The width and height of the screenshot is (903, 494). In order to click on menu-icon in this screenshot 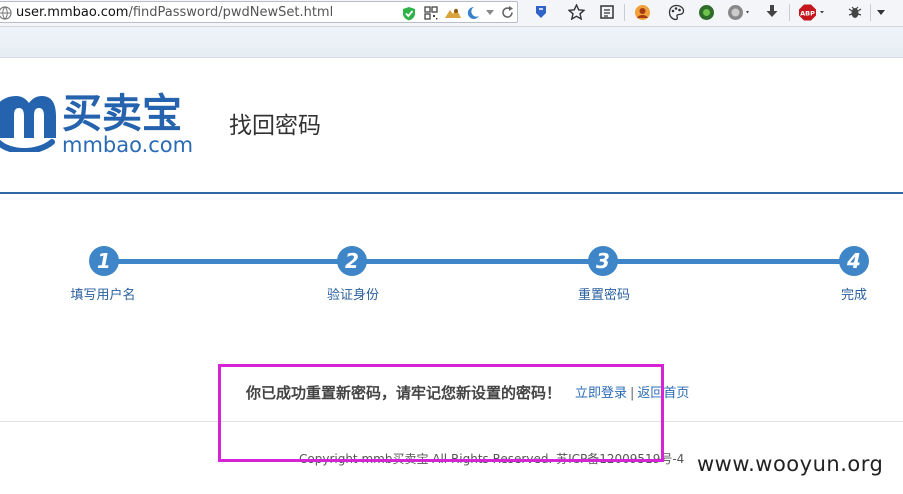, I will do `click(881, 12)`.